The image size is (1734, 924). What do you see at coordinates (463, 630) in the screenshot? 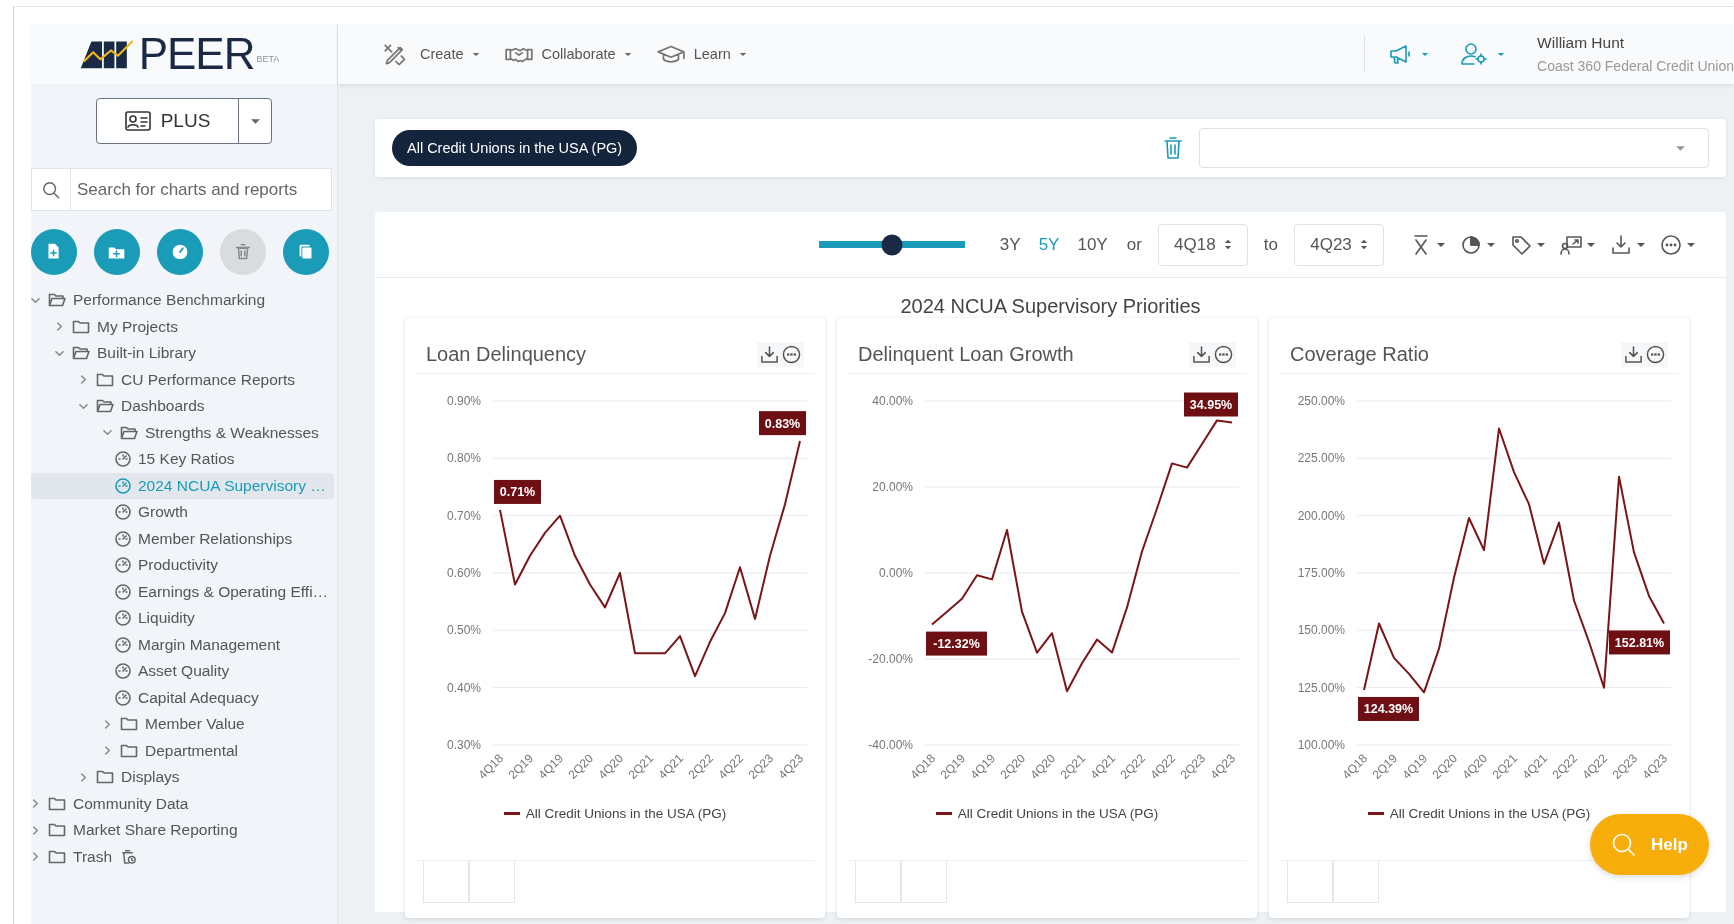
I see `axis-tick-label: 0.50%` at bounding box center [463, 630].